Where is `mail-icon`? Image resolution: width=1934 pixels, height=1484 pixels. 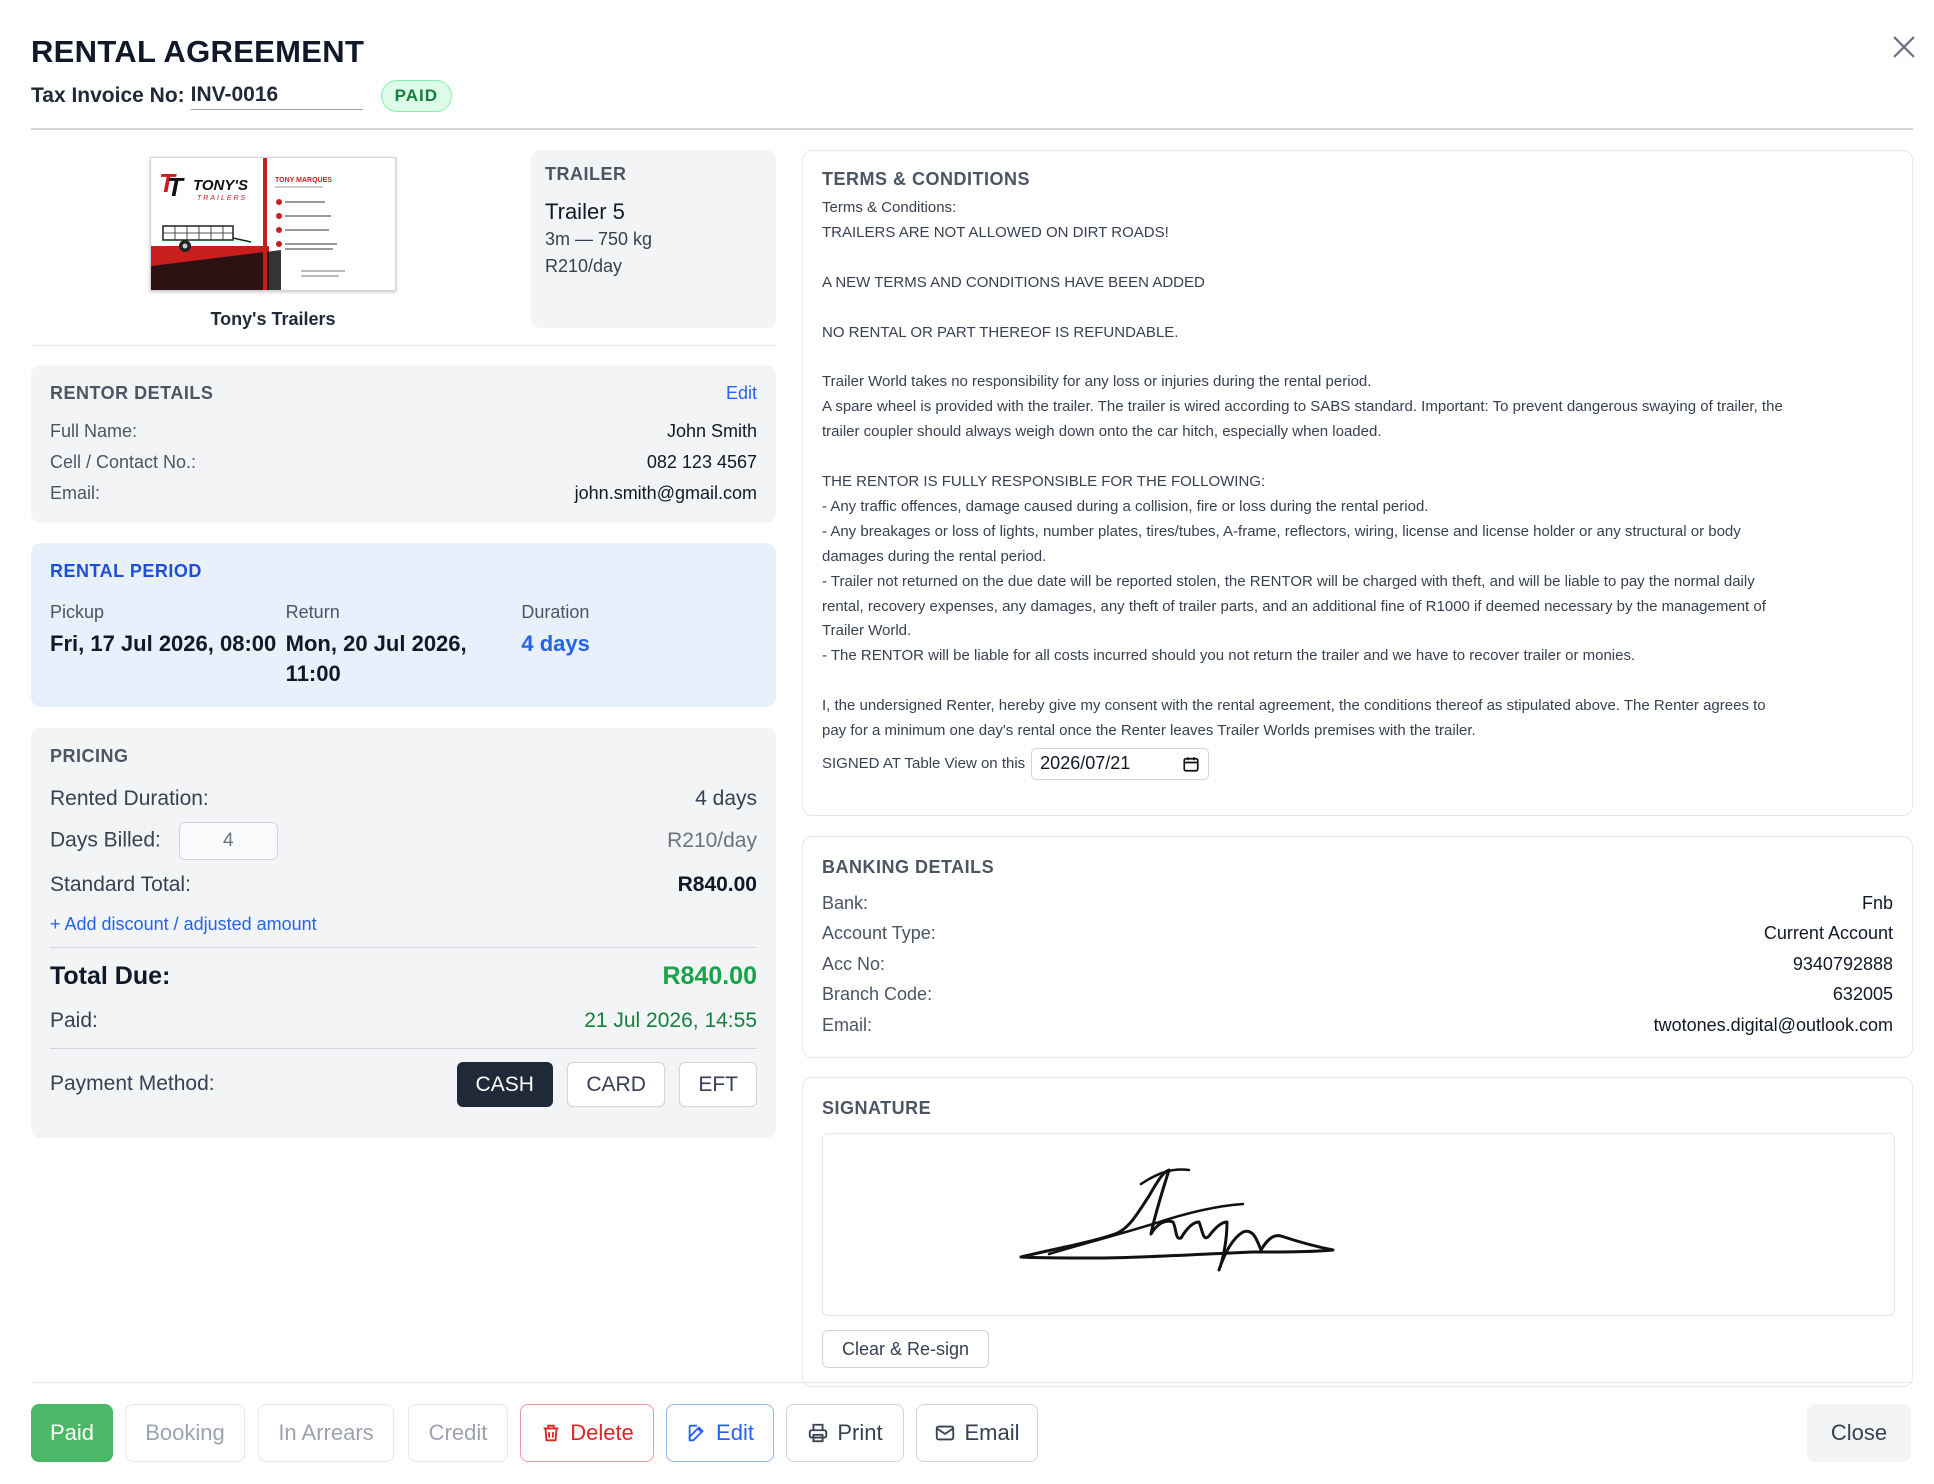
mail-icon is located at coordinates (945, 1433).